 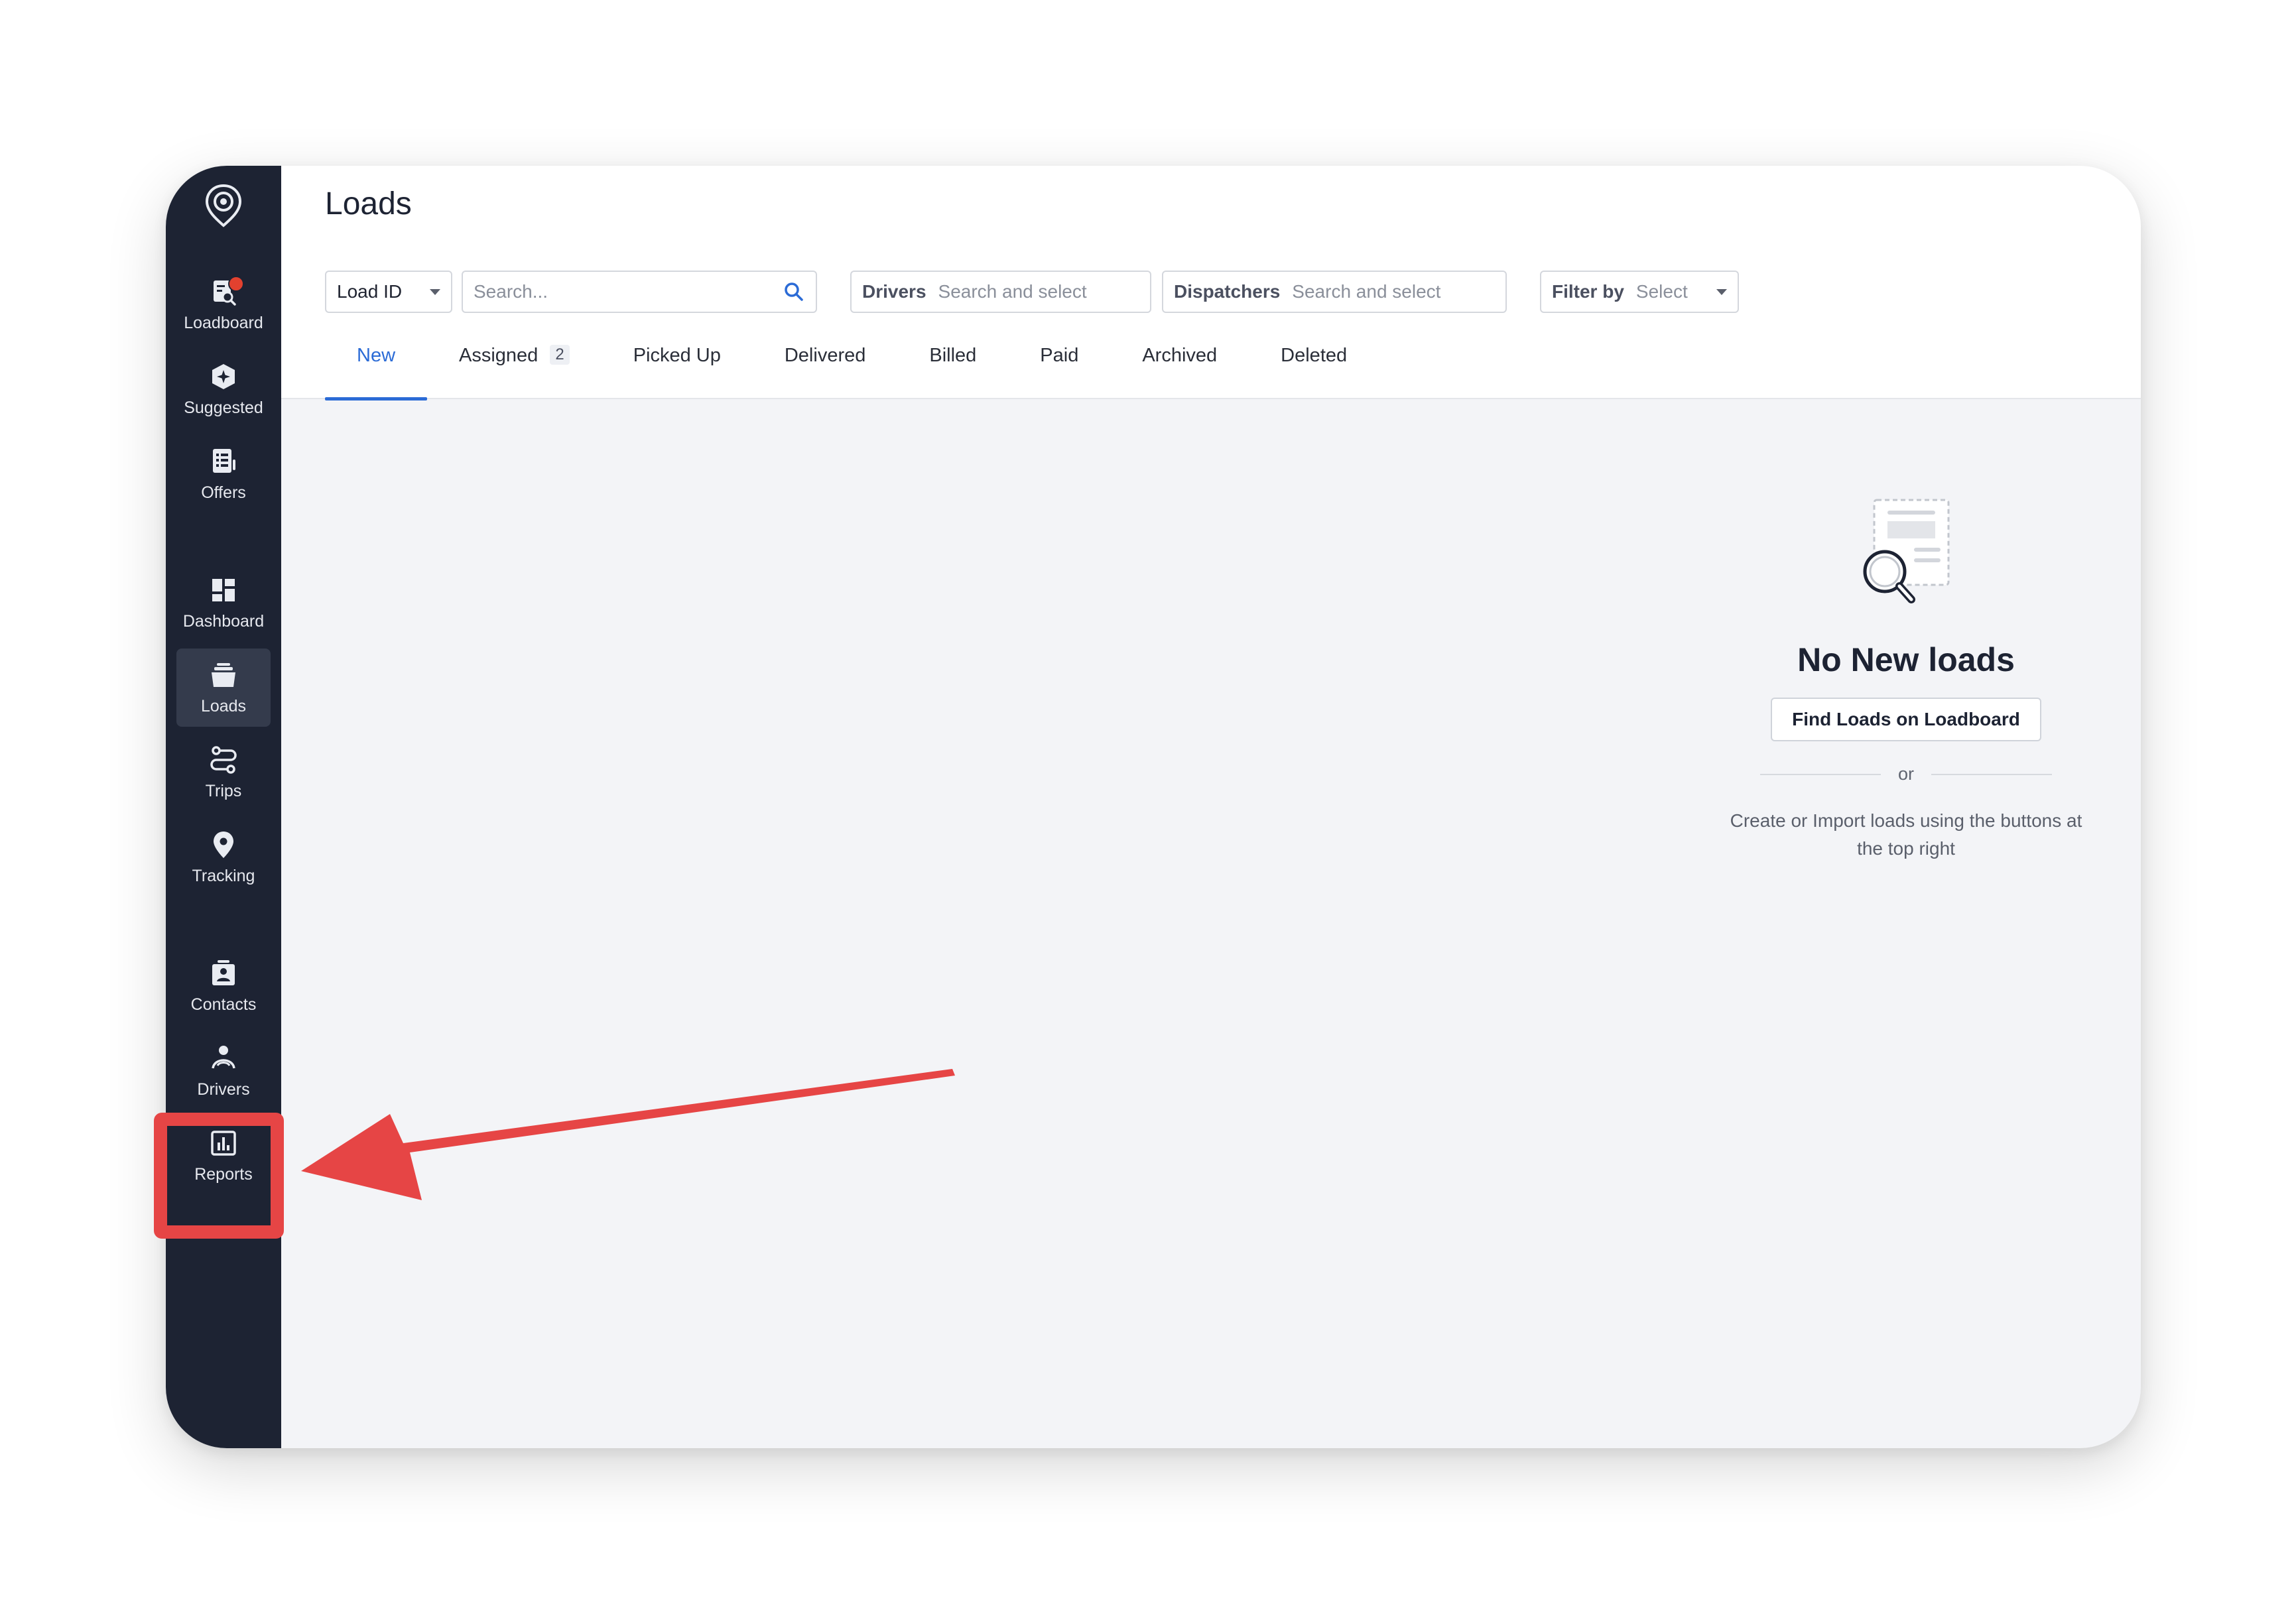 I want to click on tab-label: Archived, so click(x=1180, y=355).